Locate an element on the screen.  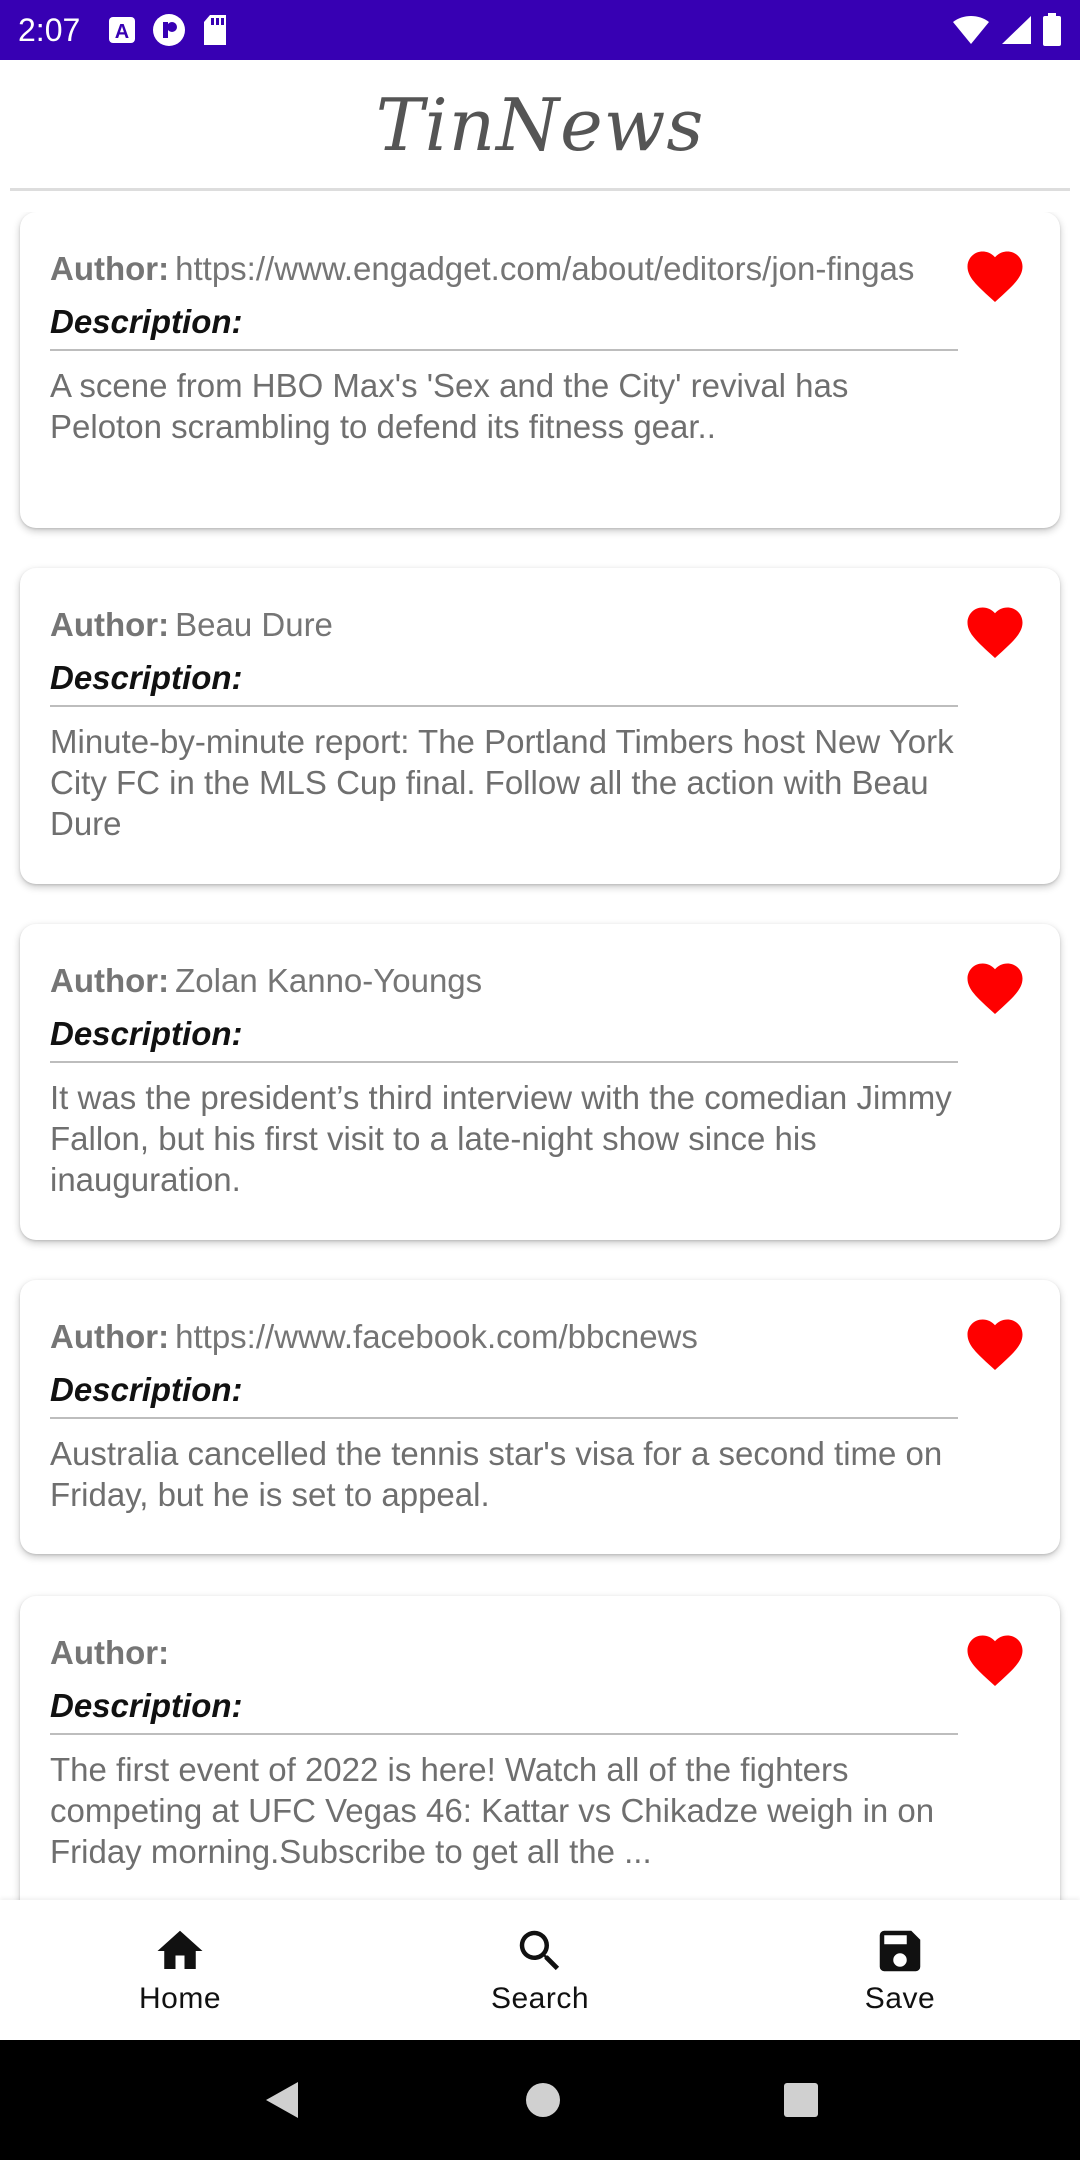
bottom-navigation: Home Search Save is located at coordinates (540, 1970).